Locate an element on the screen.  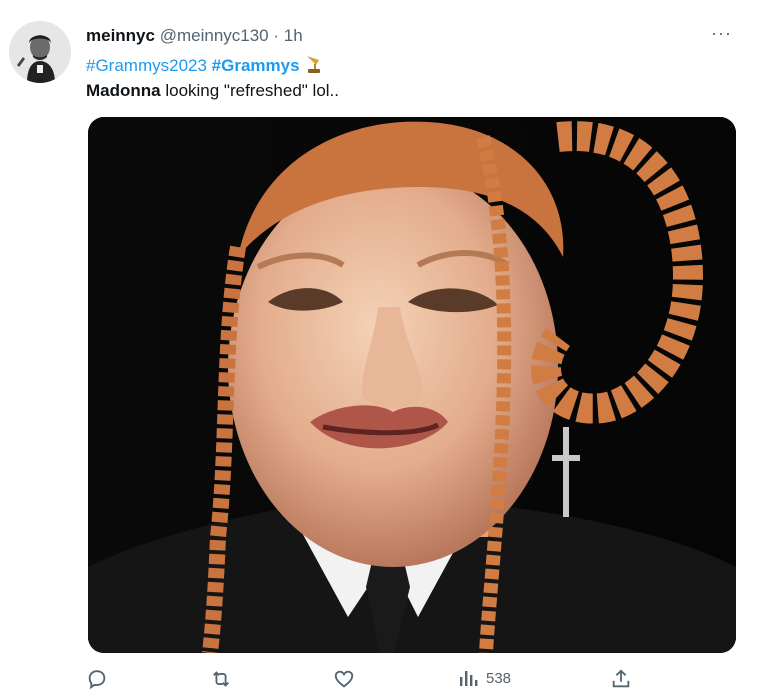
like-button is located at coordinates (344, 679).